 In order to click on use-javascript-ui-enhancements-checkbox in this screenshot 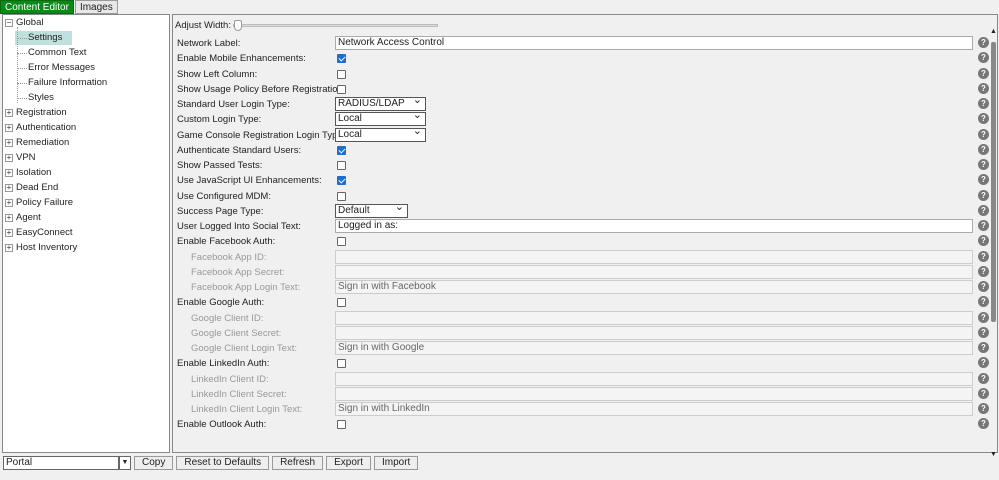, I will do `click(341, 181)`.